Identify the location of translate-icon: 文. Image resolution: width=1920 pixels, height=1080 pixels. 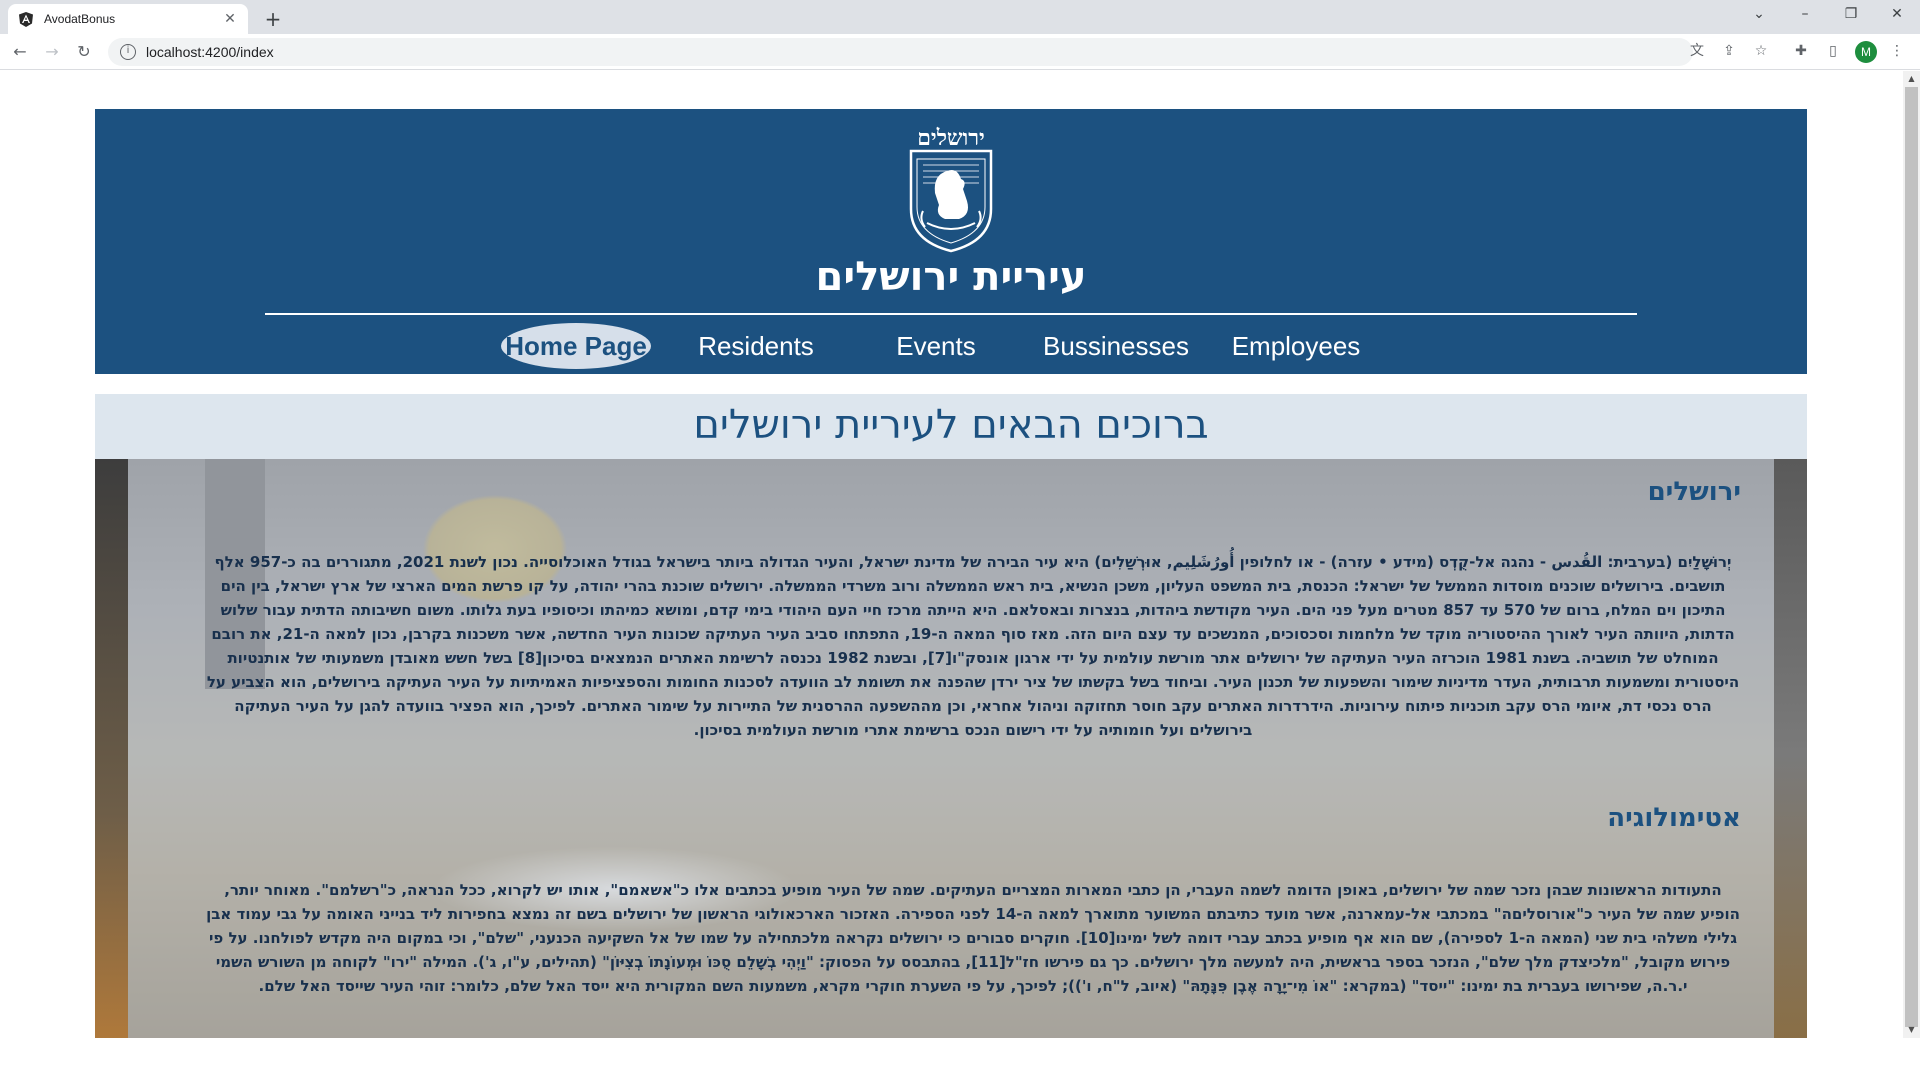
(1697, 51).